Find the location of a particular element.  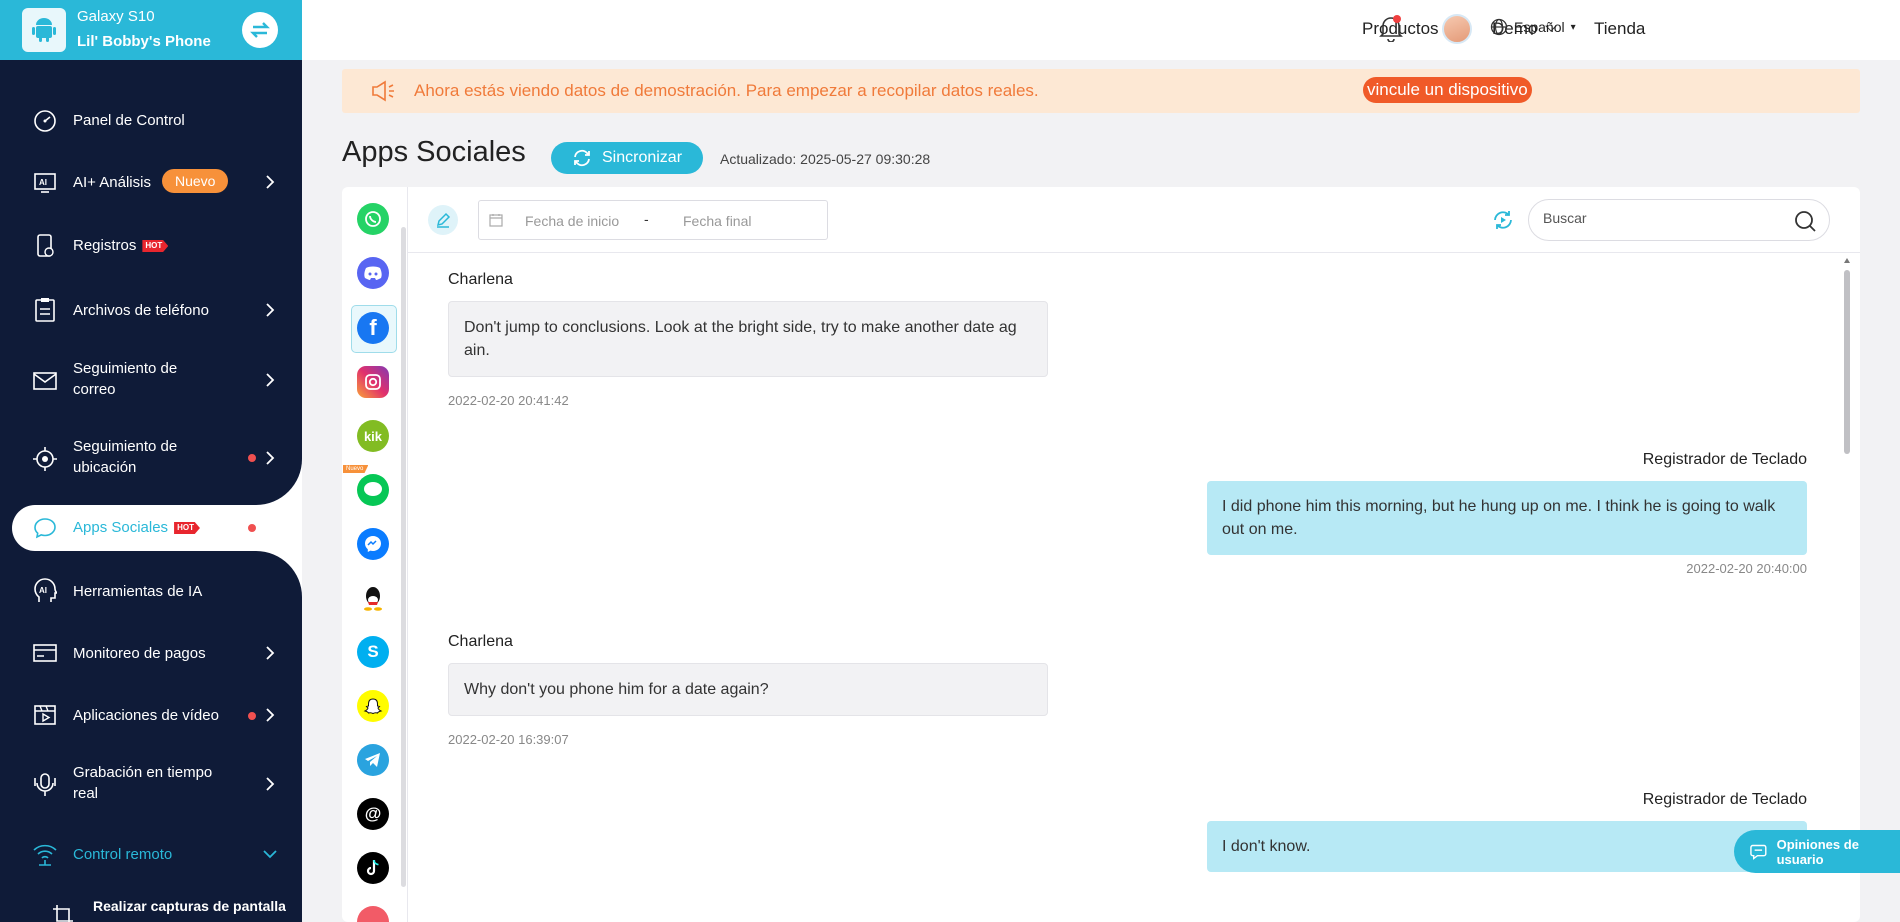

globe-icon is located at coordinates (1499, 27).